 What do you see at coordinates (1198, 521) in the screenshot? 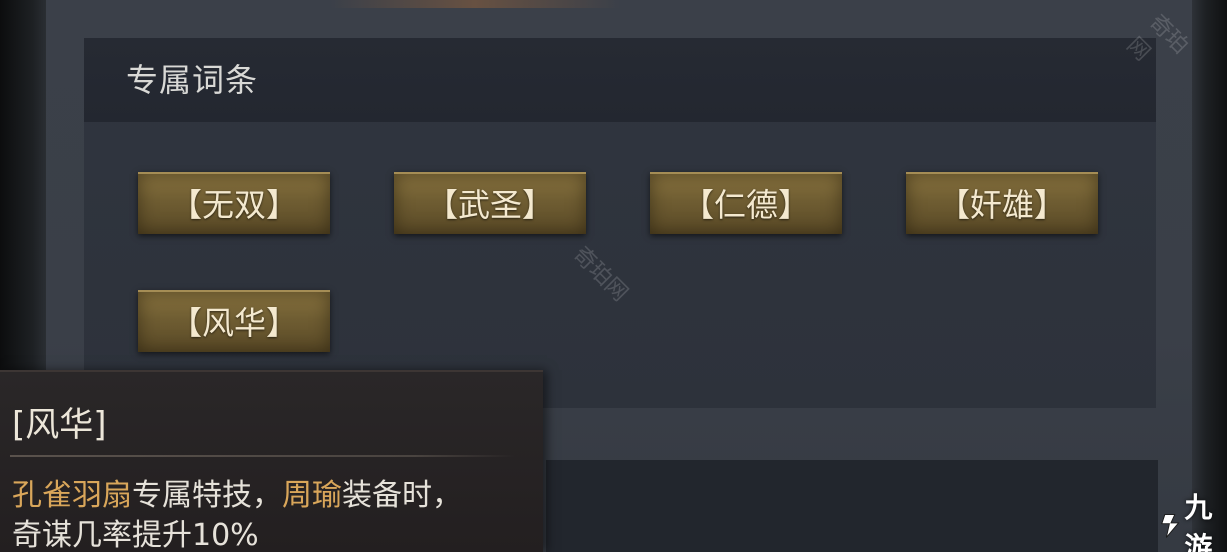
I see `brand-text: 九游` at bounding box center [1198, 521].